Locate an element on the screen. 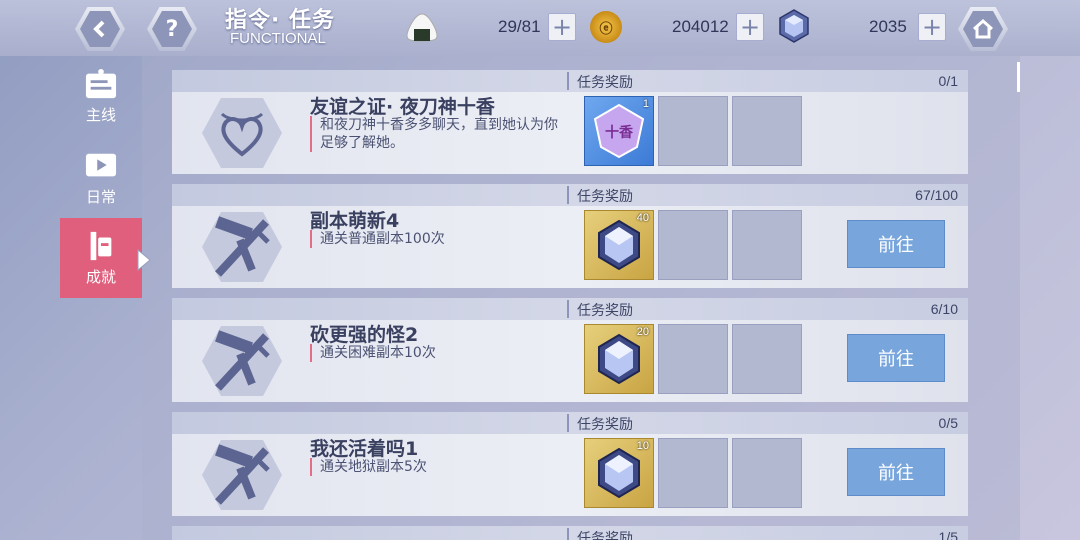  category-sidebar: 主线 日常 成就 is located at coordinates (101, 298).